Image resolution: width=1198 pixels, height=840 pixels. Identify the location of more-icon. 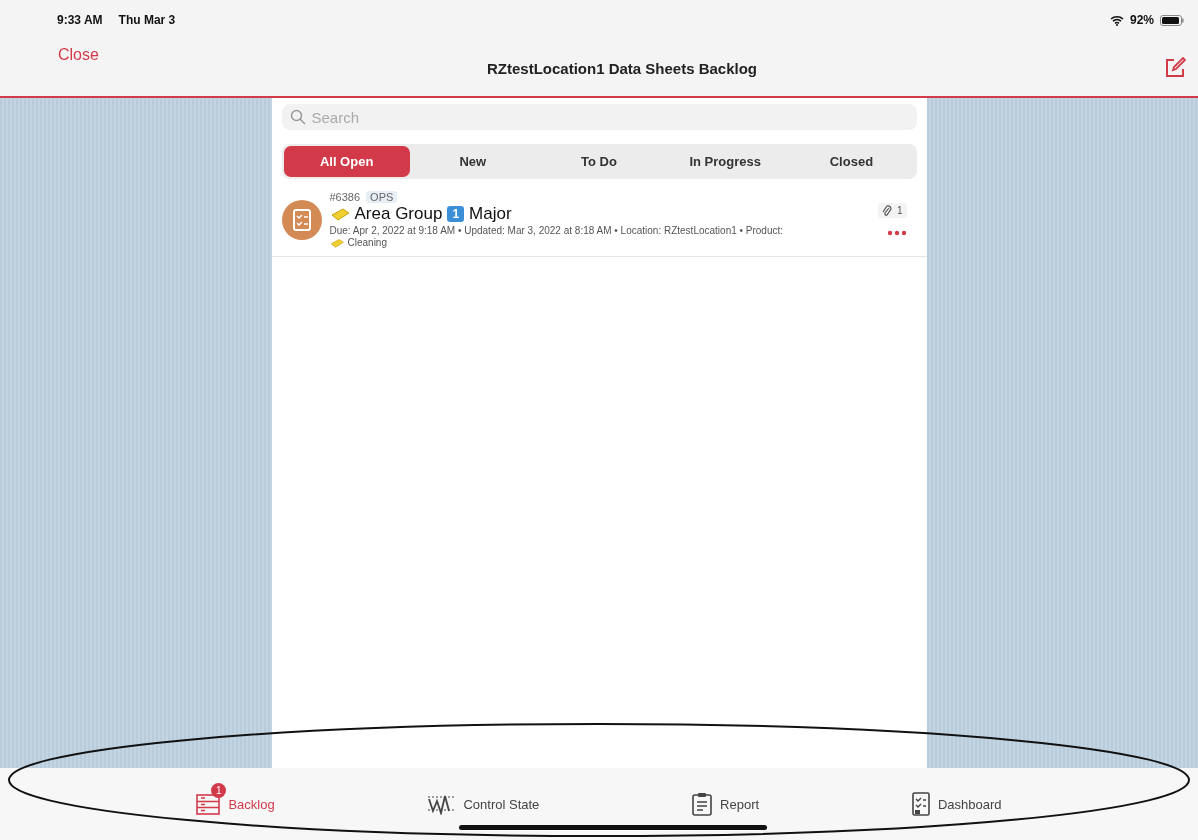
(896, 233).